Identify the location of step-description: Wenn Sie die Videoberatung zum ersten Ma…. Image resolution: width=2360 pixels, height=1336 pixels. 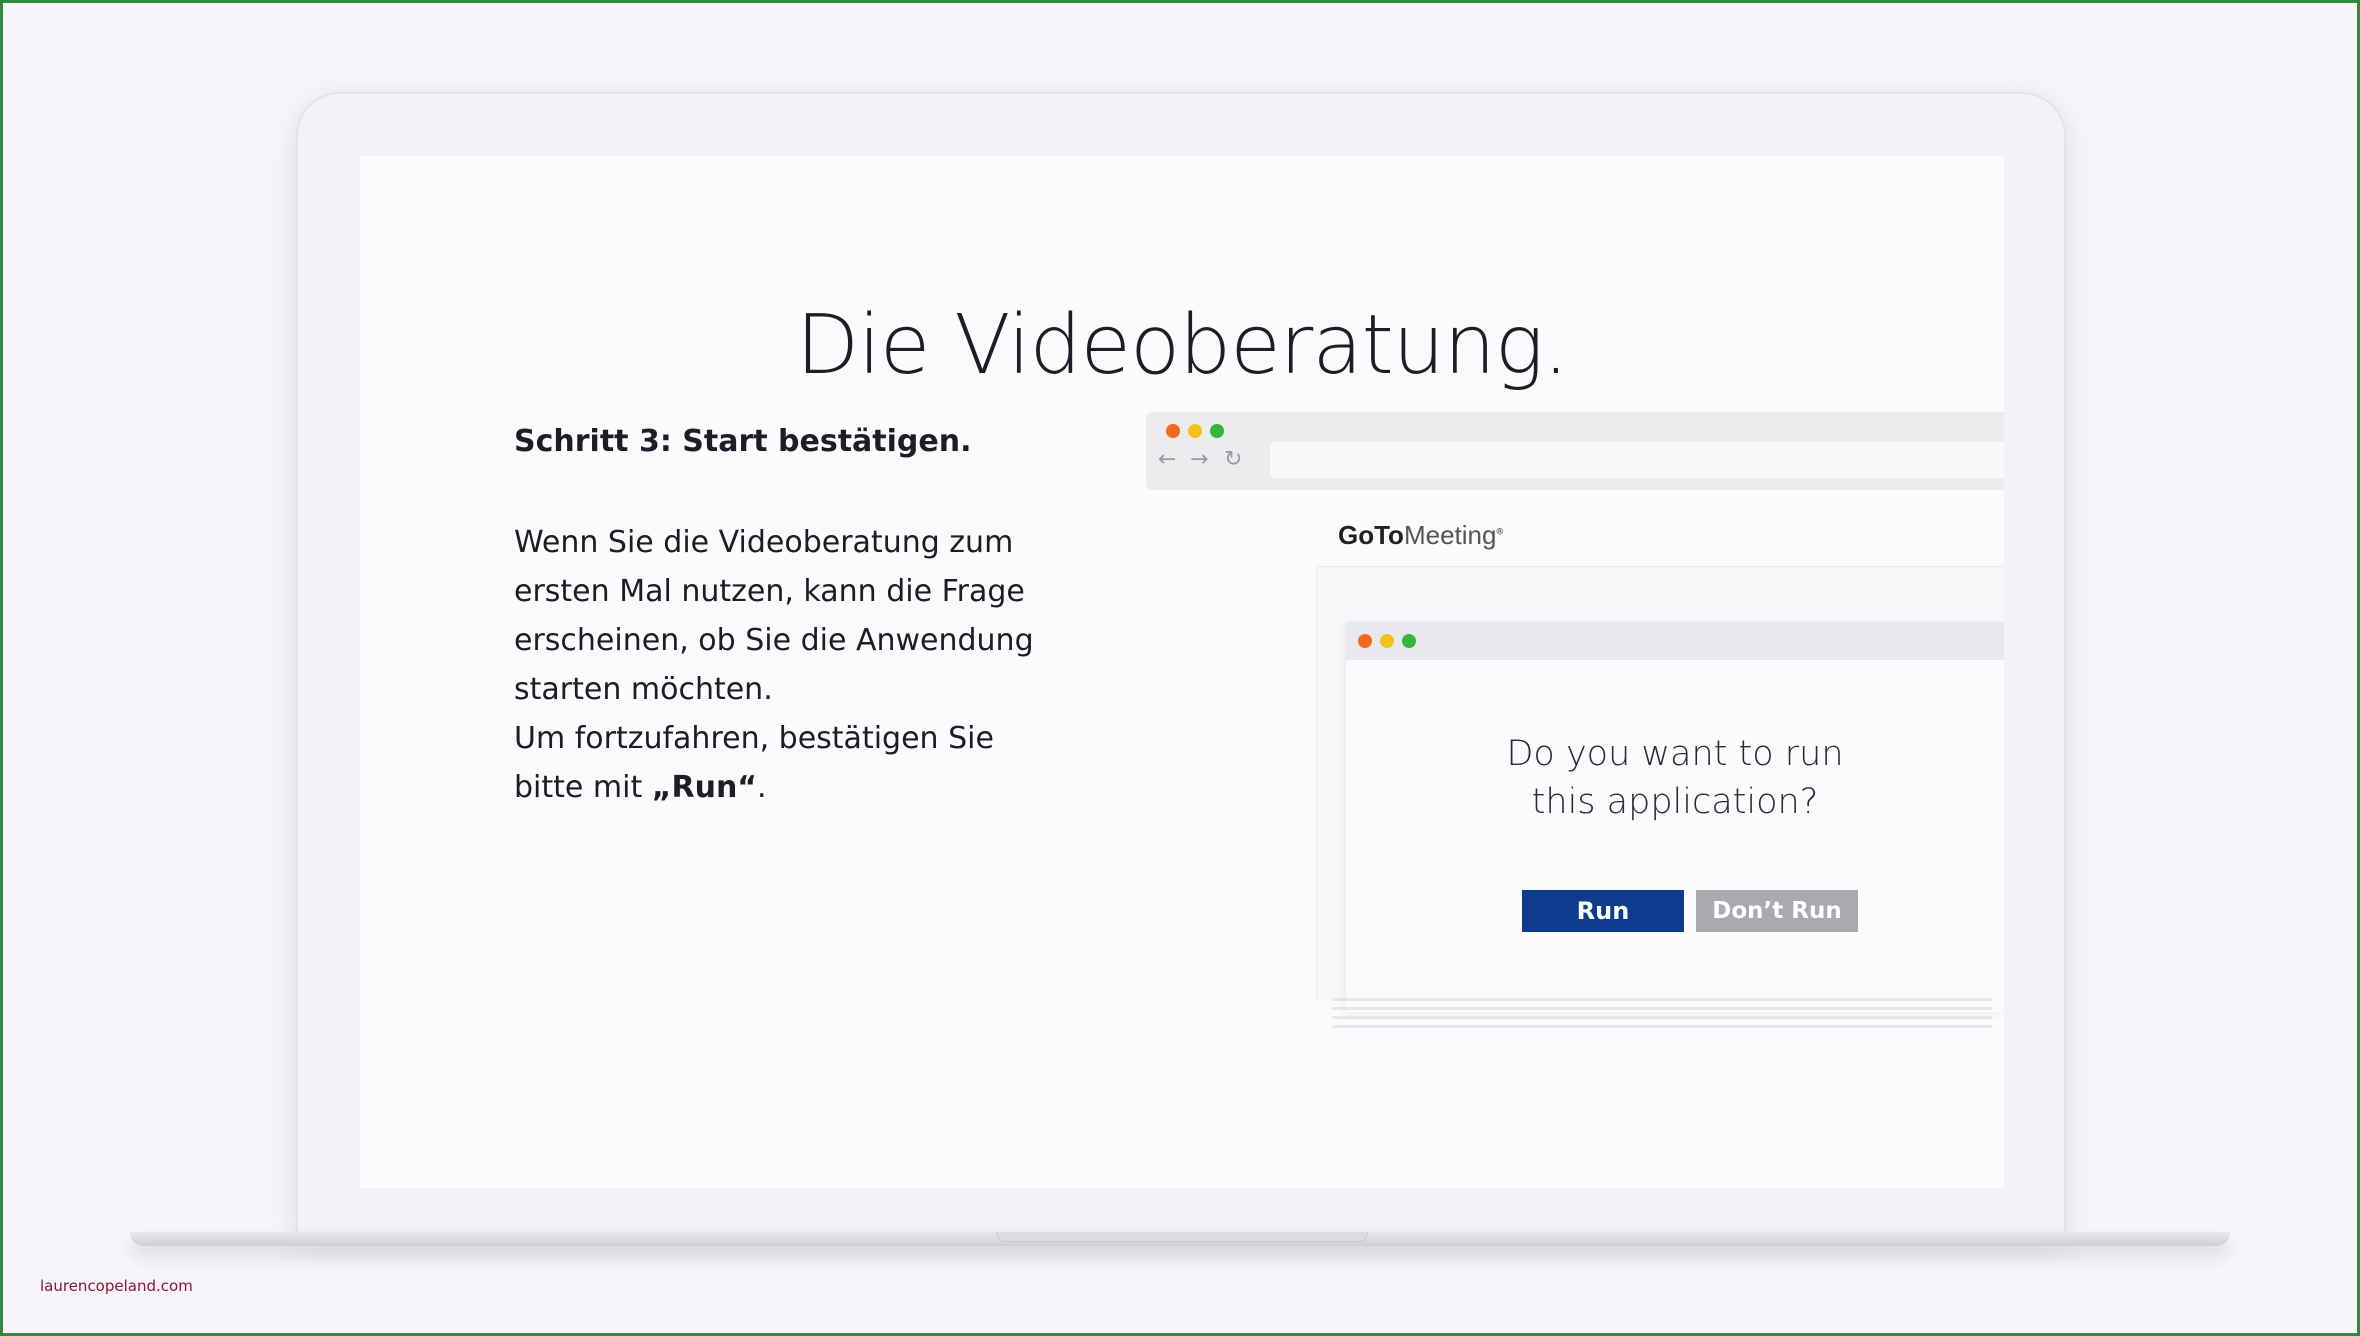
(784, 665).